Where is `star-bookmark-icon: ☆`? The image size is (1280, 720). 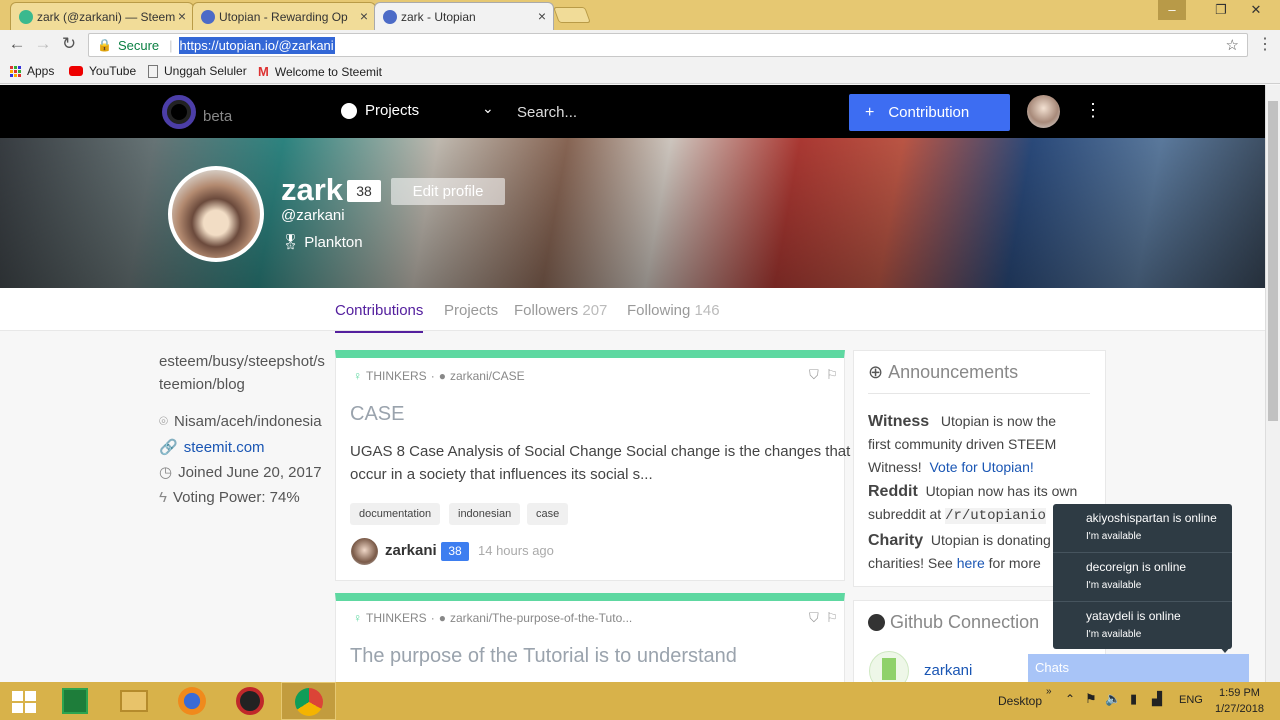 star-bookmark-icon: ☆ is located at coordinates (1232, 45).